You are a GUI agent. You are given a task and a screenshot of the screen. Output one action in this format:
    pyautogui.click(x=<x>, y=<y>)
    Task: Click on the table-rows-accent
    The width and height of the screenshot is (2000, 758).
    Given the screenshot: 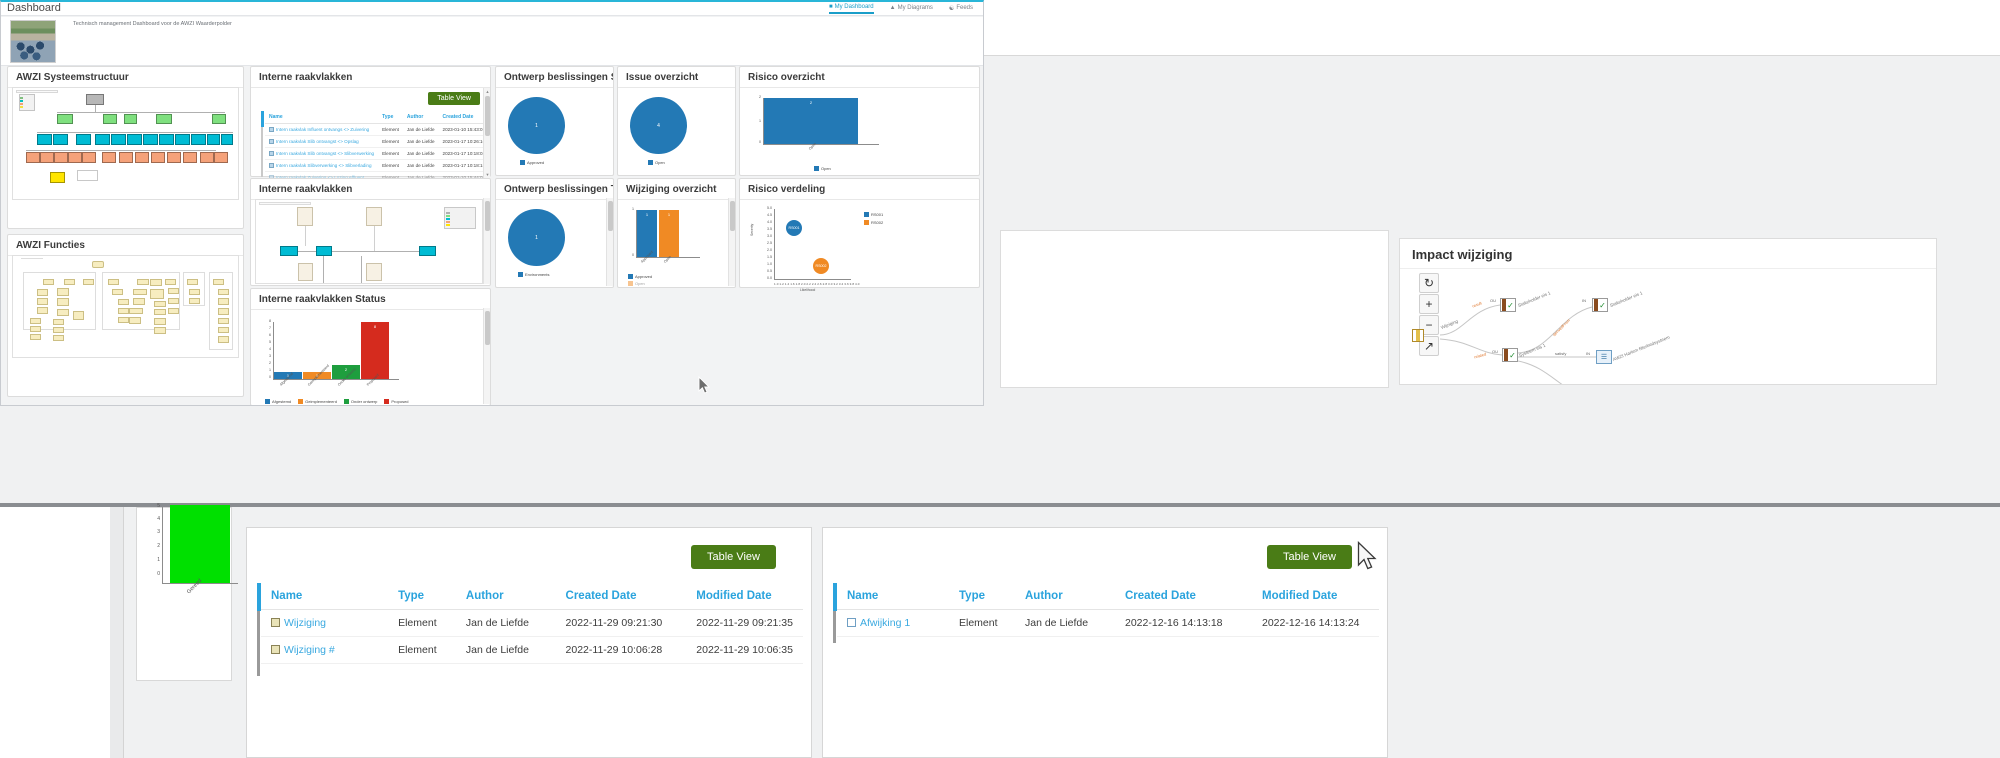 What is the action you would take?
    pyautogui.click(x=262, y=152)
    